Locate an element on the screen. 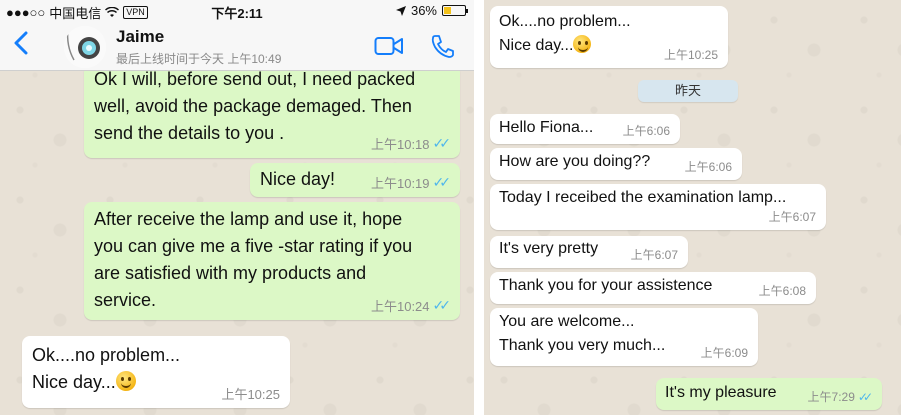  message-meta: 上午10:19 ✓✓ is located at coordinates (411, 182).